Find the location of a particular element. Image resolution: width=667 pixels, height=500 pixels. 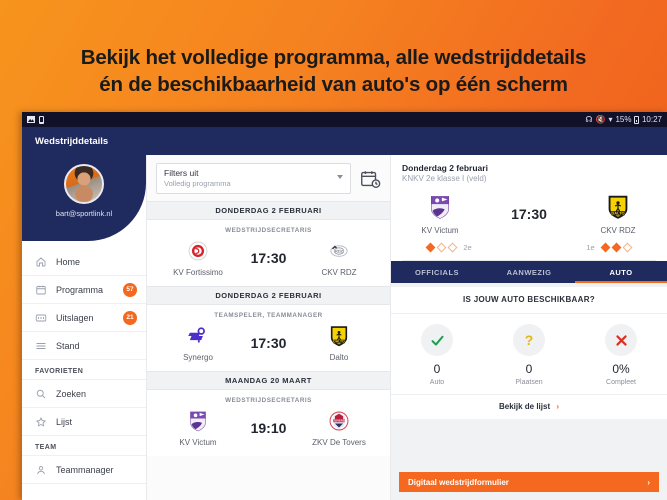

sidebar-item-teammanager: Teammanager is located at coordinates (84, 470).